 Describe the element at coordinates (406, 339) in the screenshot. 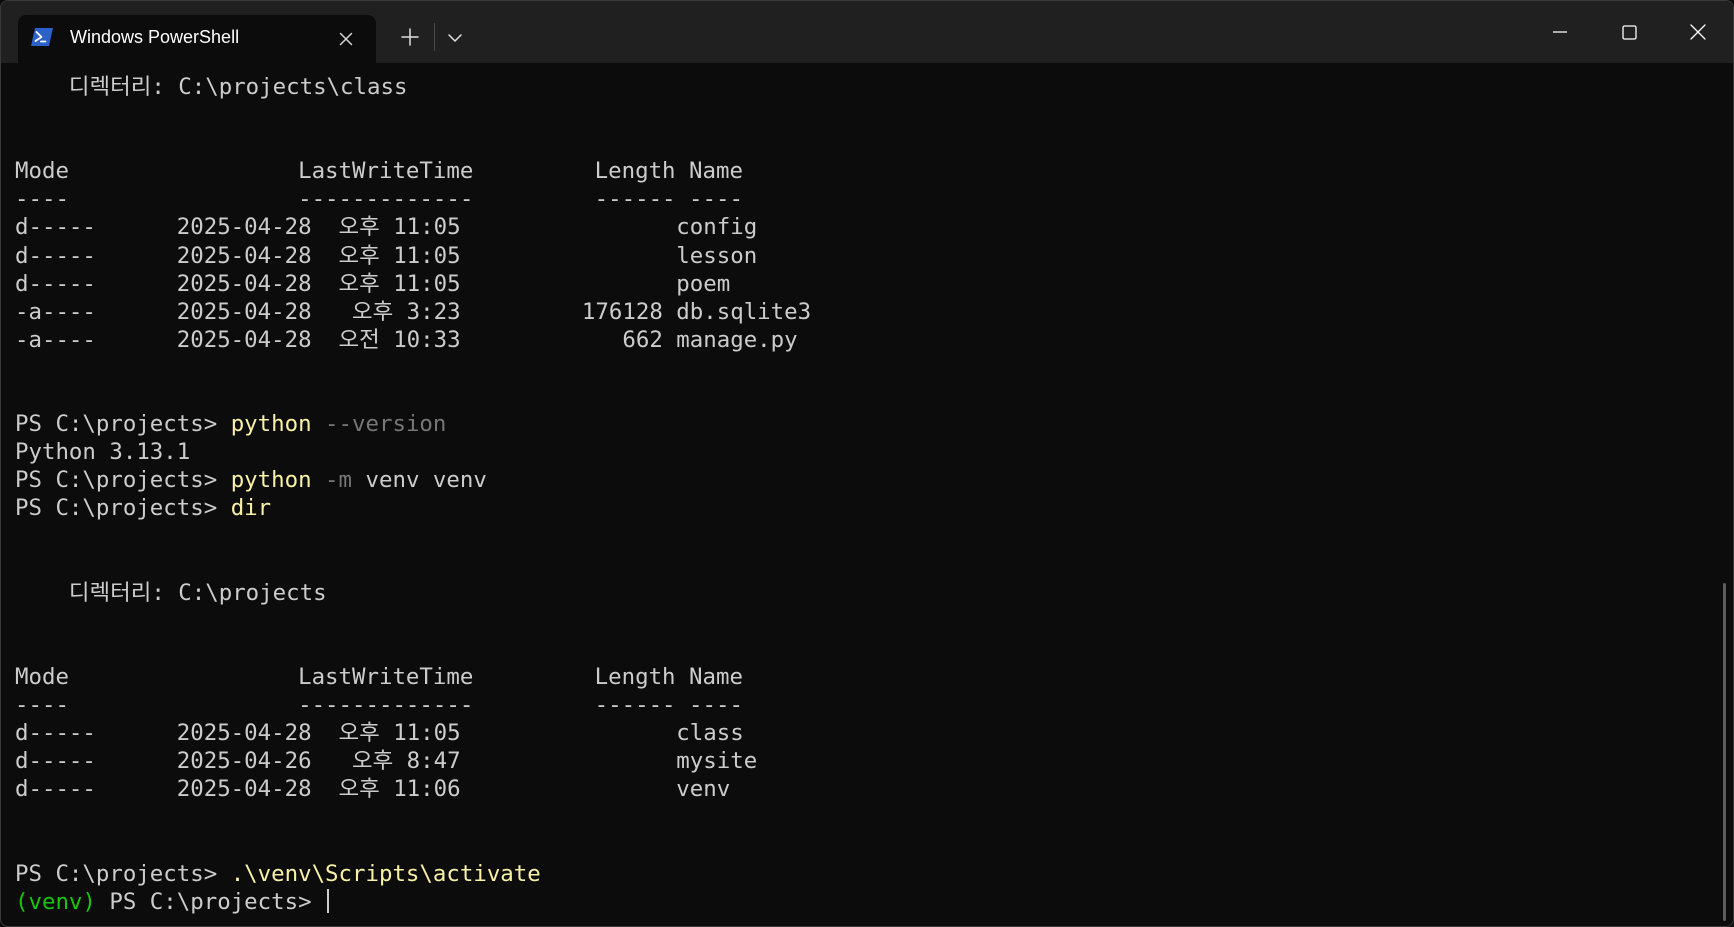

I see `listing-row: -a---- 2025-04-28 오전 10:33 662 manage.py` at that location.